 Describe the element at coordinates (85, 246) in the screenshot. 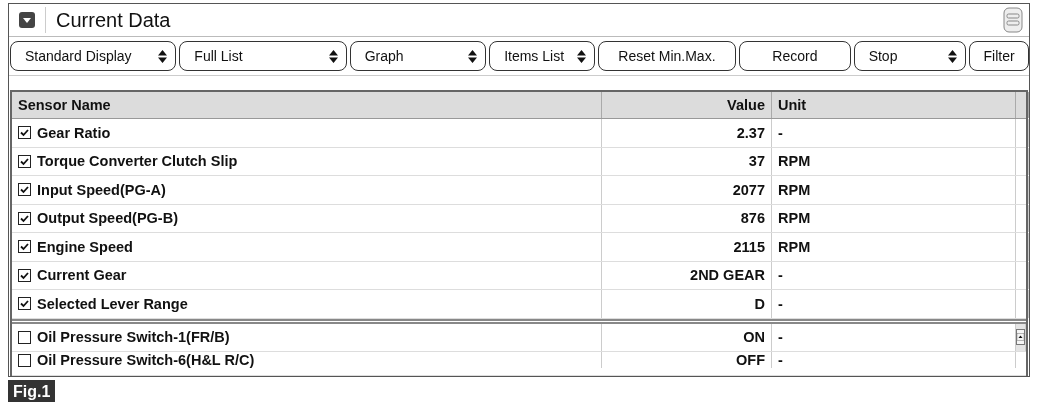

I see `sensor-name: Engine Speed` at that location.